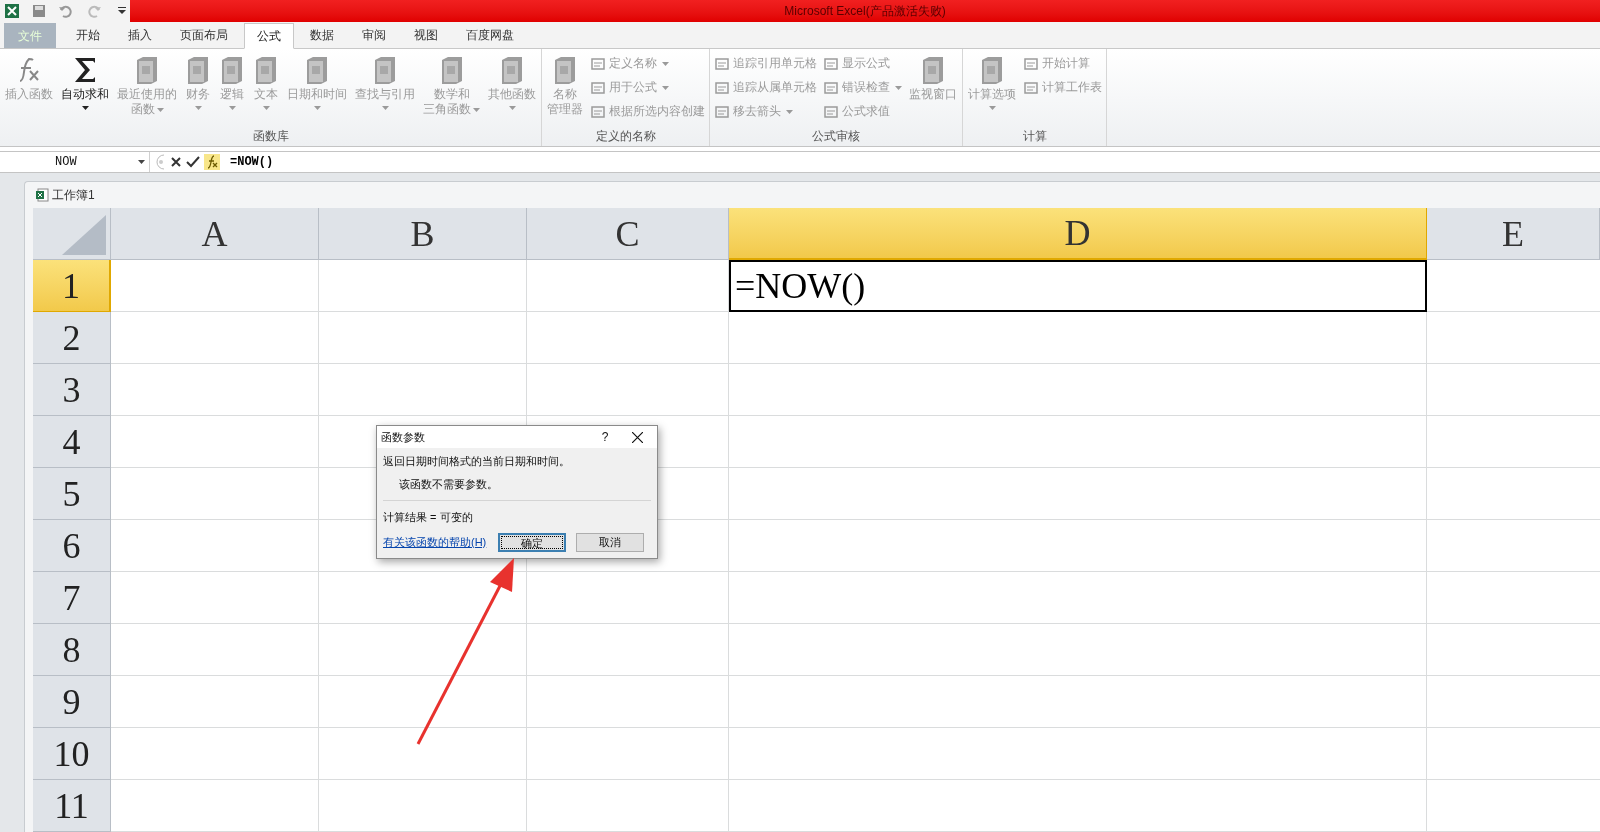 Image resolution: width=1600 pixels, height=832 pixels. I want to click on ribbon-button: 自动求和, so click(85, 81).